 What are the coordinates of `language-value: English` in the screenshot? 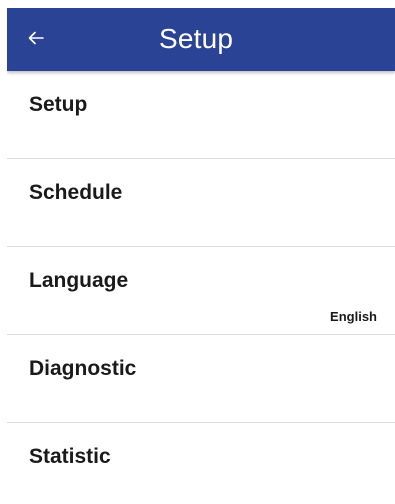 It's located at (353, 316).